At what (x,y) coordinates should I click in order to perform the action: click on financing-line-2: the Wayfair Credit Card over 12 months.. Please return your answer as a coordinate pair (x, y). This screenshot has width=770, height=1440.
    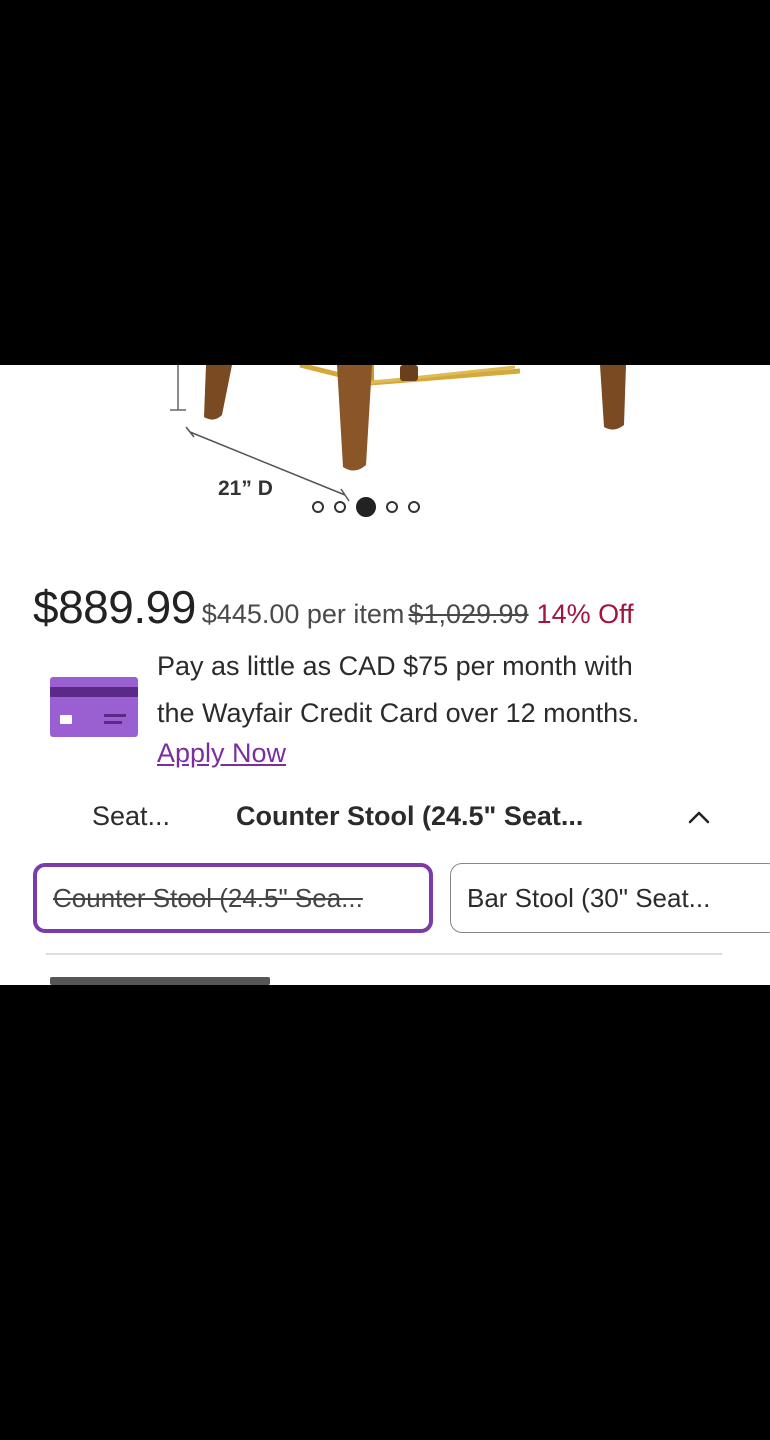
    Looking at the image, I should click on (398, 713).